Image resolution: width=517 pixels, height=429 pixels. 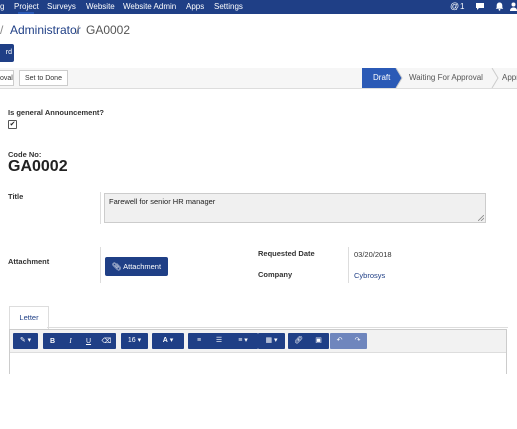 I want to click on general-announcement-label: Is general Announcement?, so click(x=56, y=112).